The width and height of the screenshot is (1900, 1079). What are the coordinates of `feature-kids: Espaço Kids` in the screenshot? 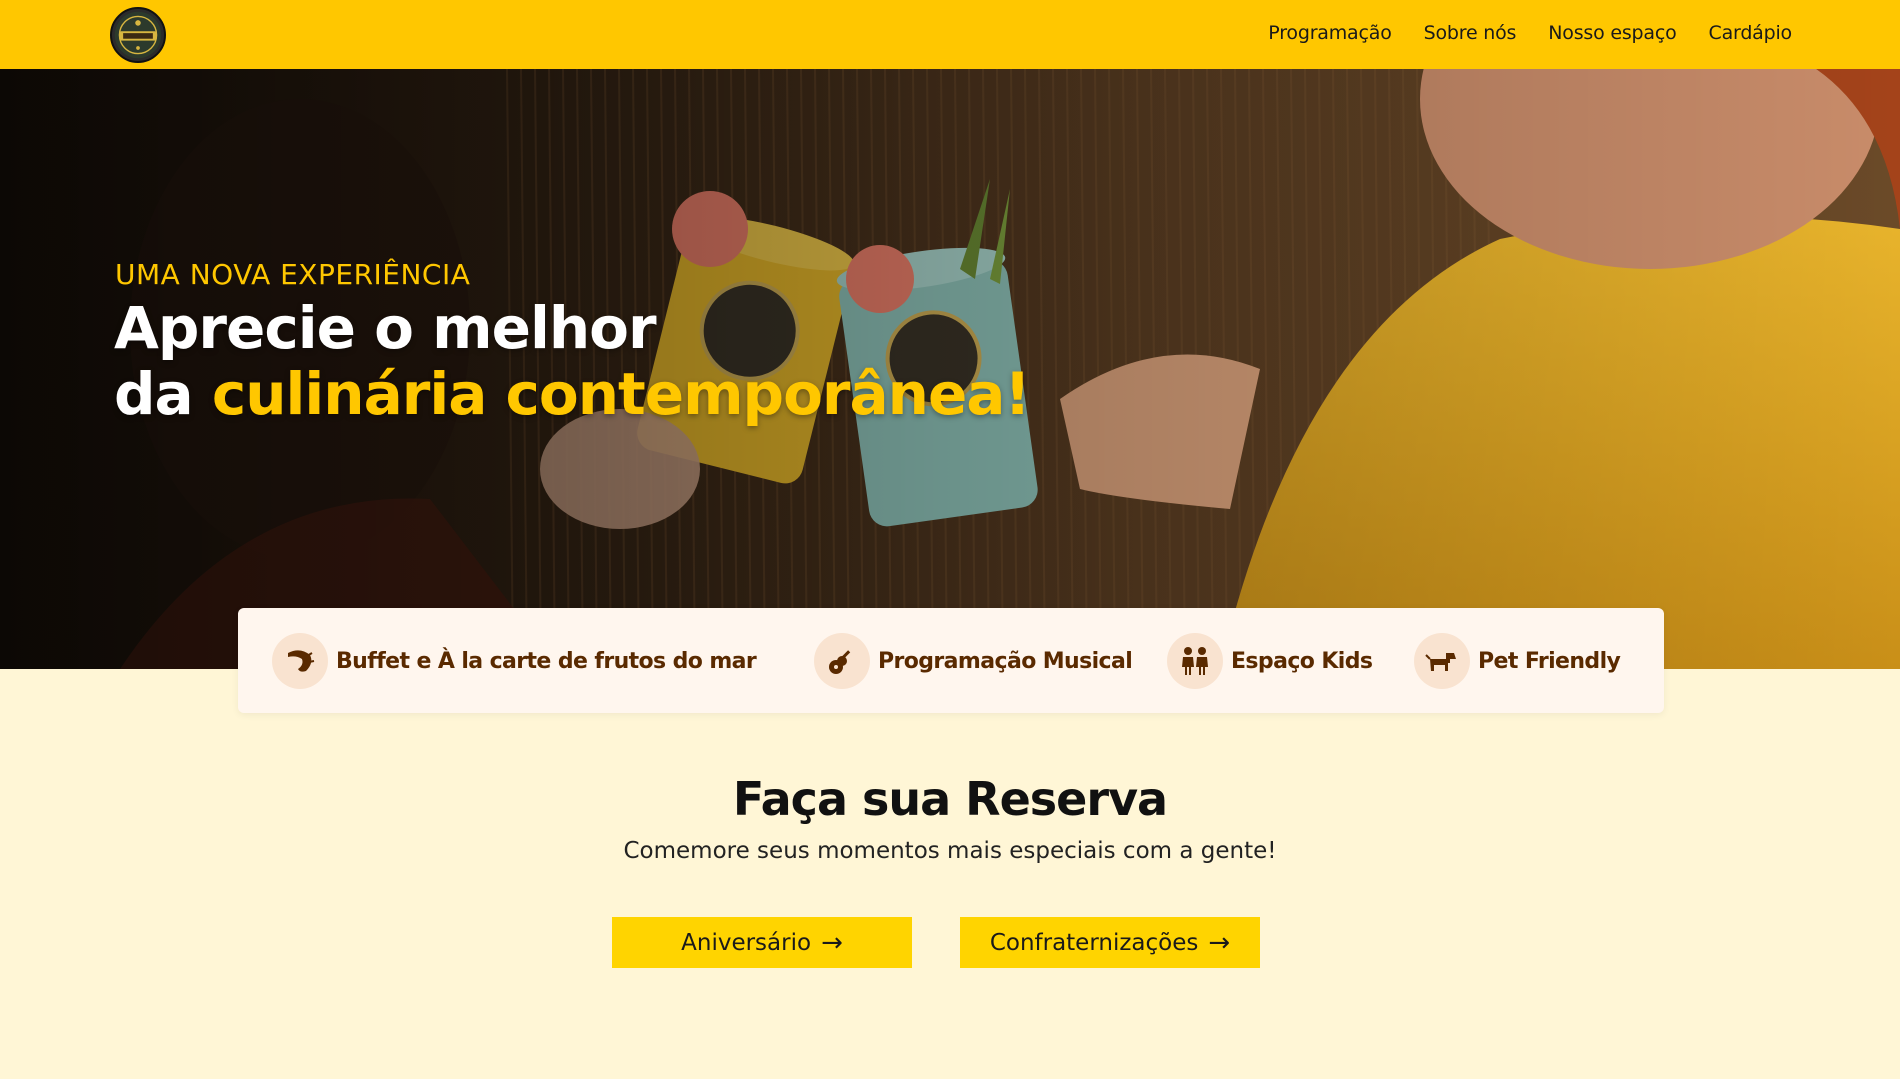 It's located at (1270, 661).